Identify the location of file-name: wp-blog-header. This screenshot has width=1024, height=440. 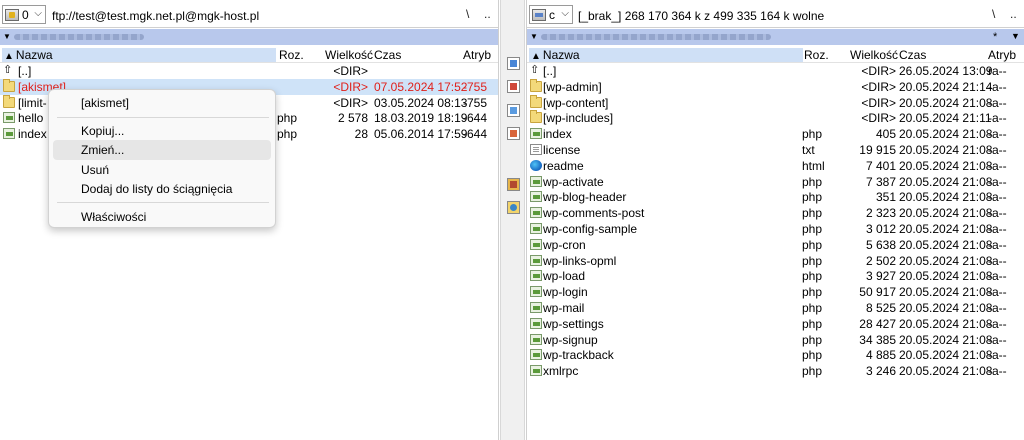
(585, 197).